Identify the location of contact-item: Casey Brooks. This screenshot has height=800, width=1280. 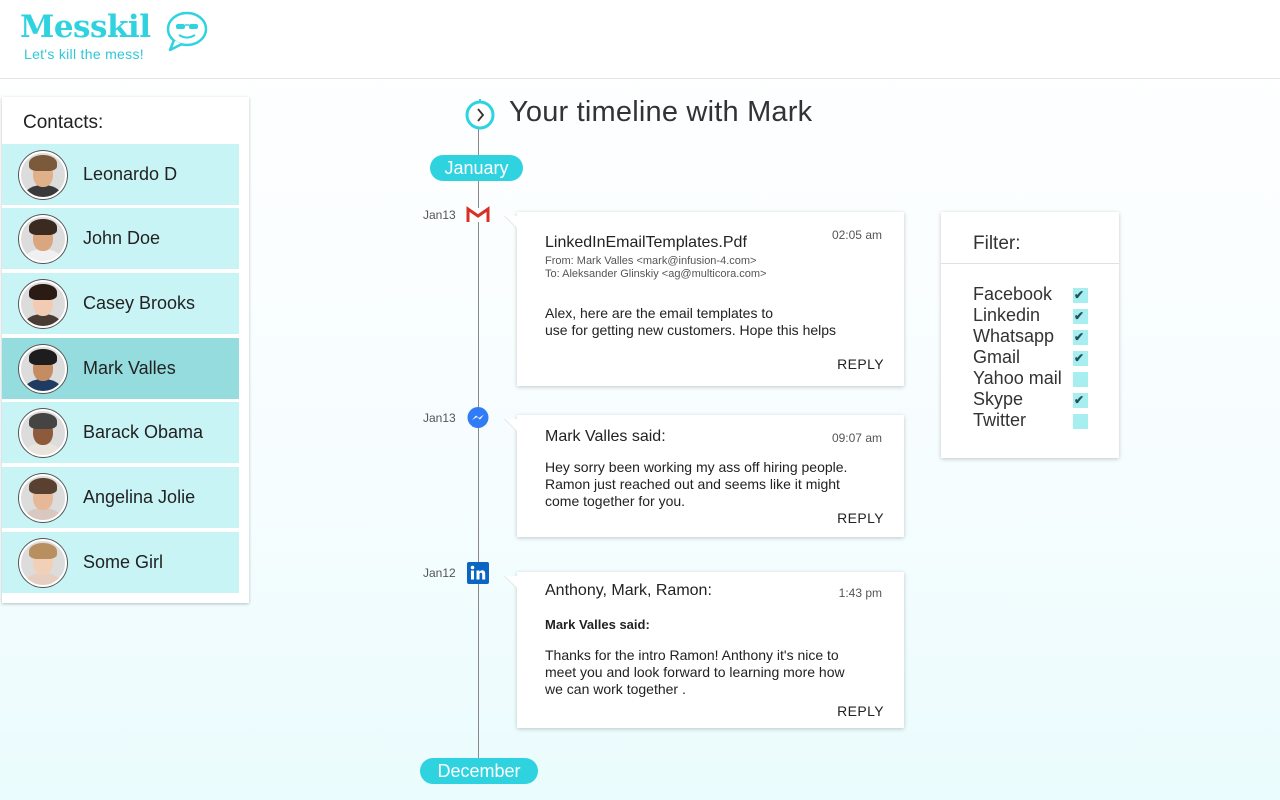
(120, 303).